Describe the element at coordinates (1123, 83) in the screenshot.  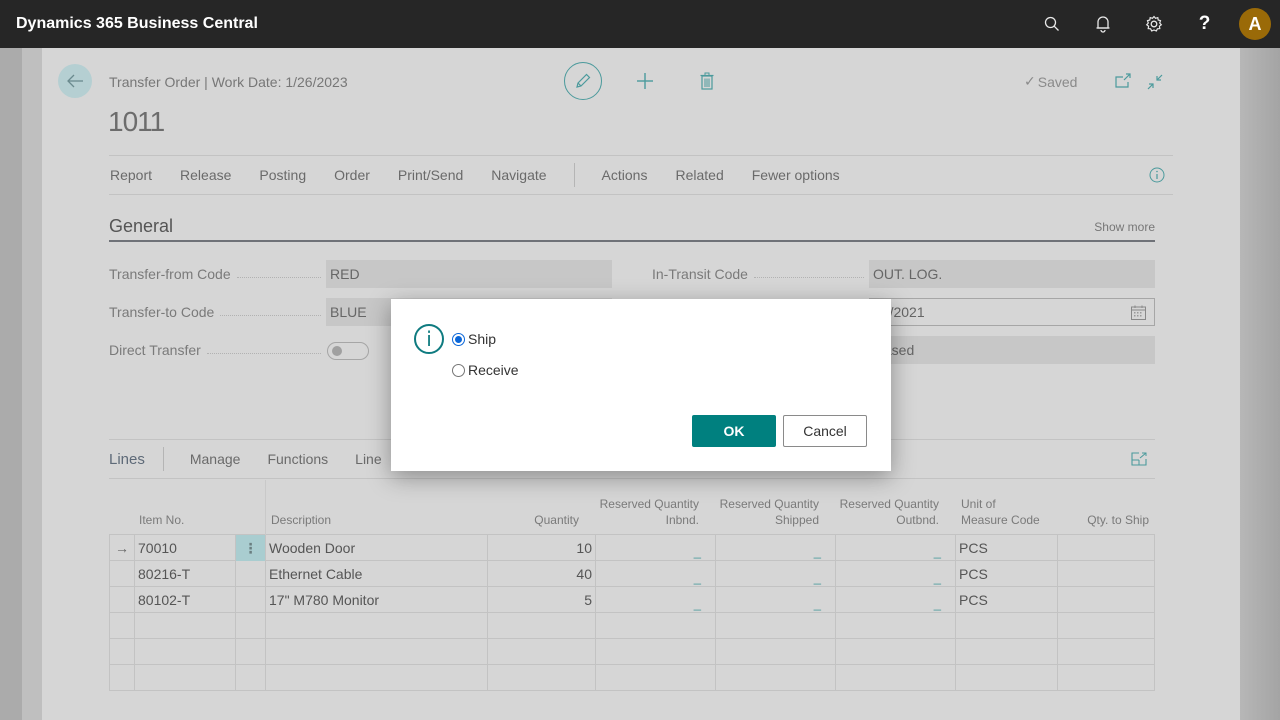
I see `open-in-new-window-button` at that location.